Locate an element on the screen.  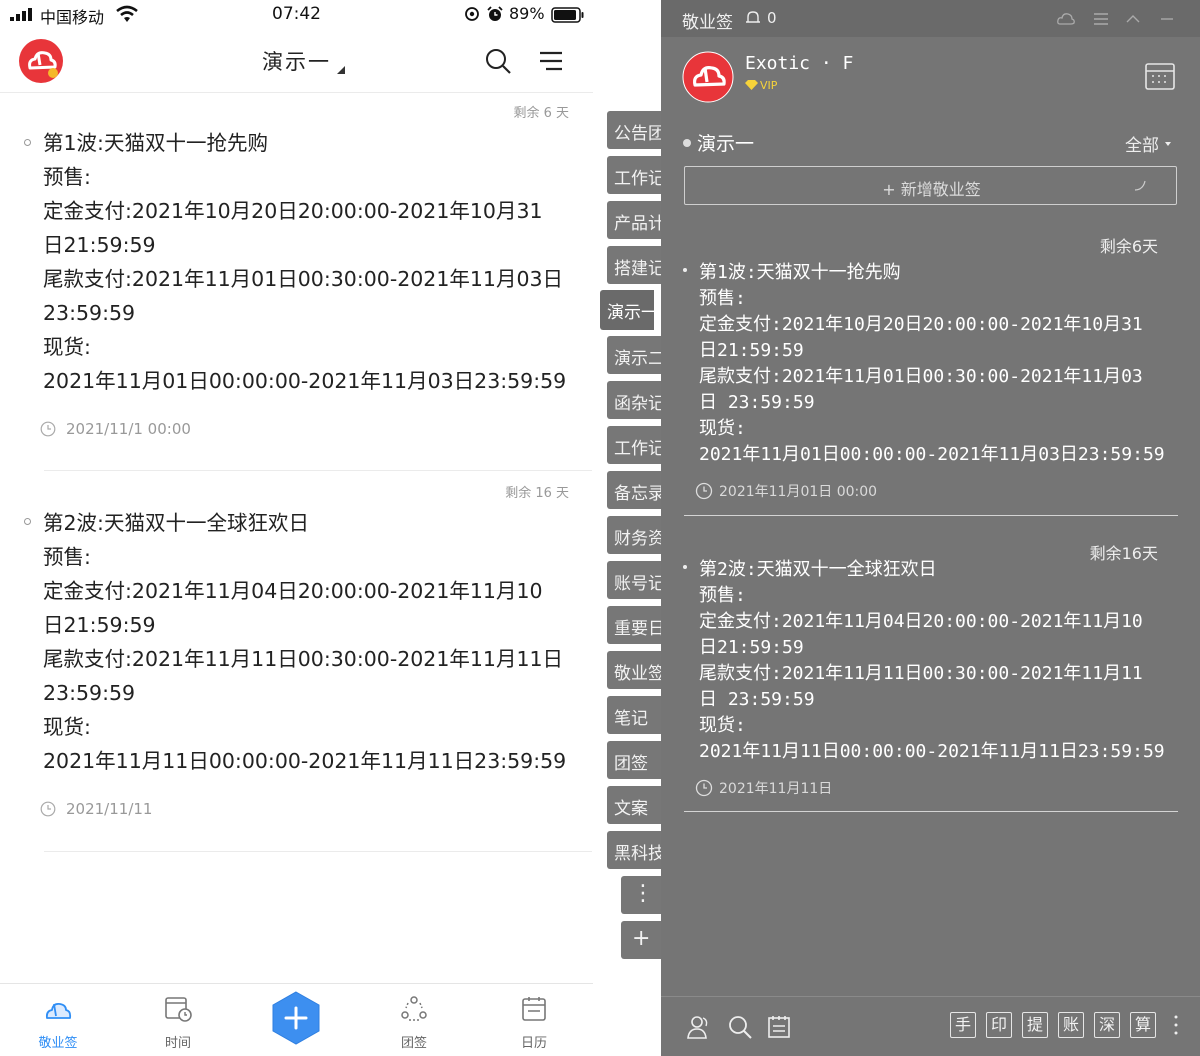
minimize-icon is located at coordinates (1167, 19).